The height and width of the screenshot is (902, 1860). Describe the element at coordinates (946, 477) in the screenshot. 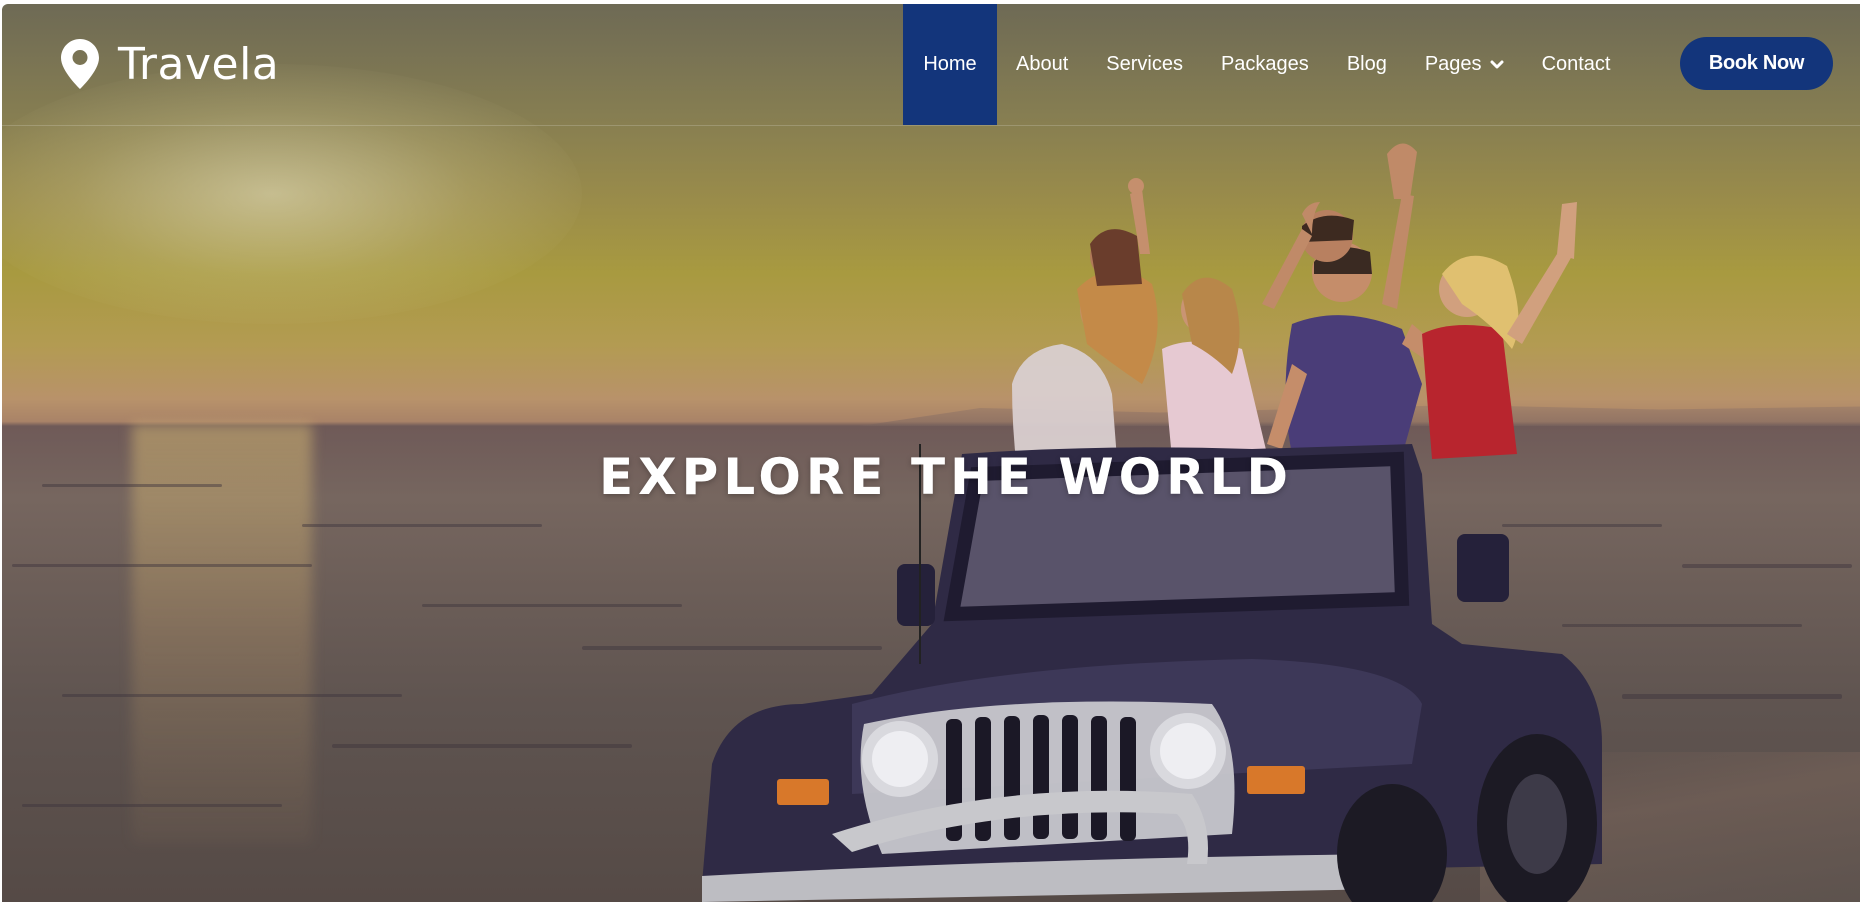

I see `hero-title-text: EXPLORE THE WORLD` at that location.